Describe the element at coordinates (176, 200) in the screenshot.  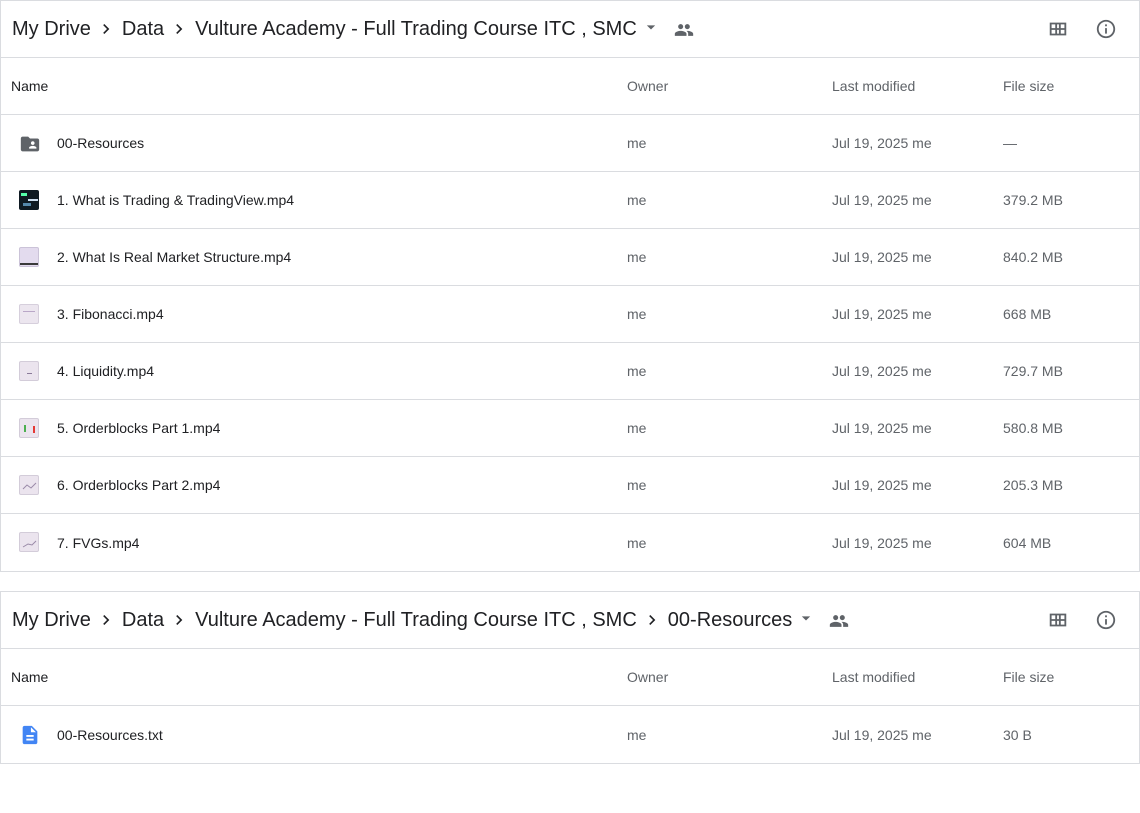
I see `file-name: 1. What is Trading & TradingView.mp4` at that location.